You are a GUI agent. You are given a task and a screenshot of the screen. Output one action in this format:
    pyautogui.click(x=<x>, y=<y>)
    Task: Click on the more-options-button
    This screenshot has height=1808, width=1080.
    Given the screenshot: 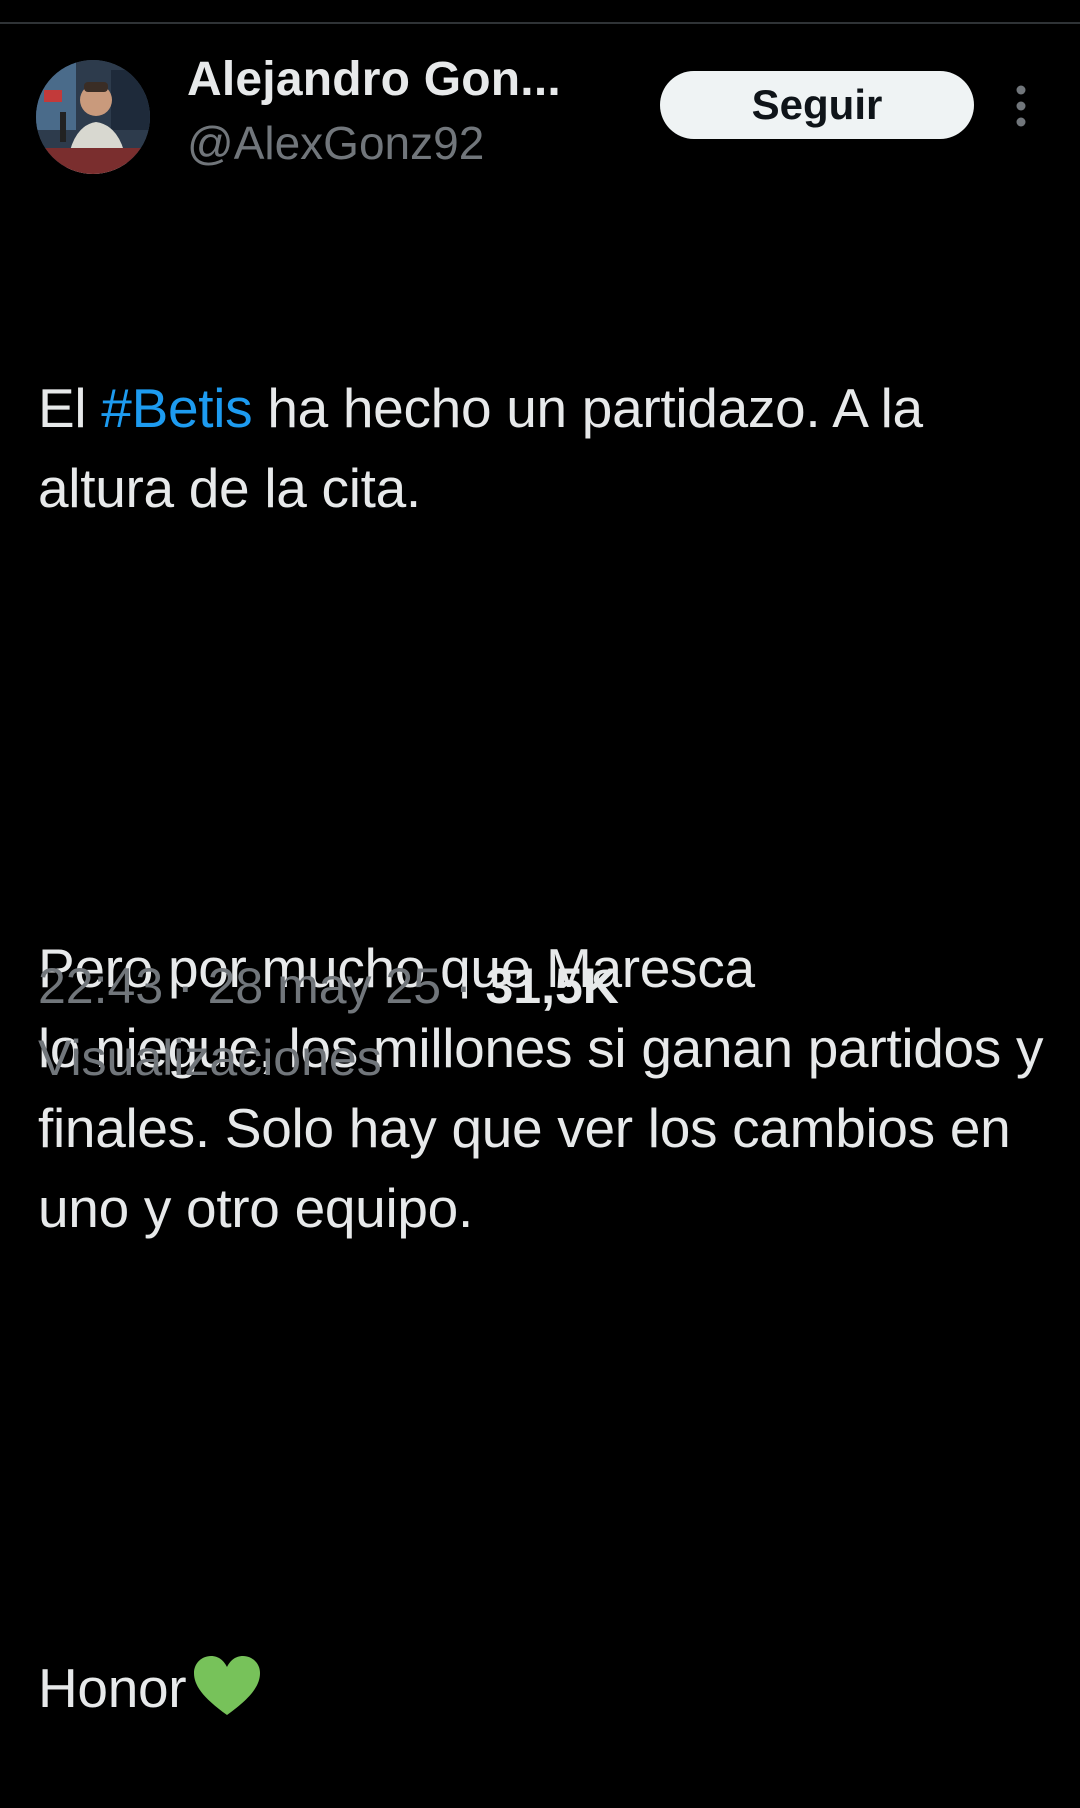 What is the action you would take?
    pyautogui.click(x=1021, y=106)
    